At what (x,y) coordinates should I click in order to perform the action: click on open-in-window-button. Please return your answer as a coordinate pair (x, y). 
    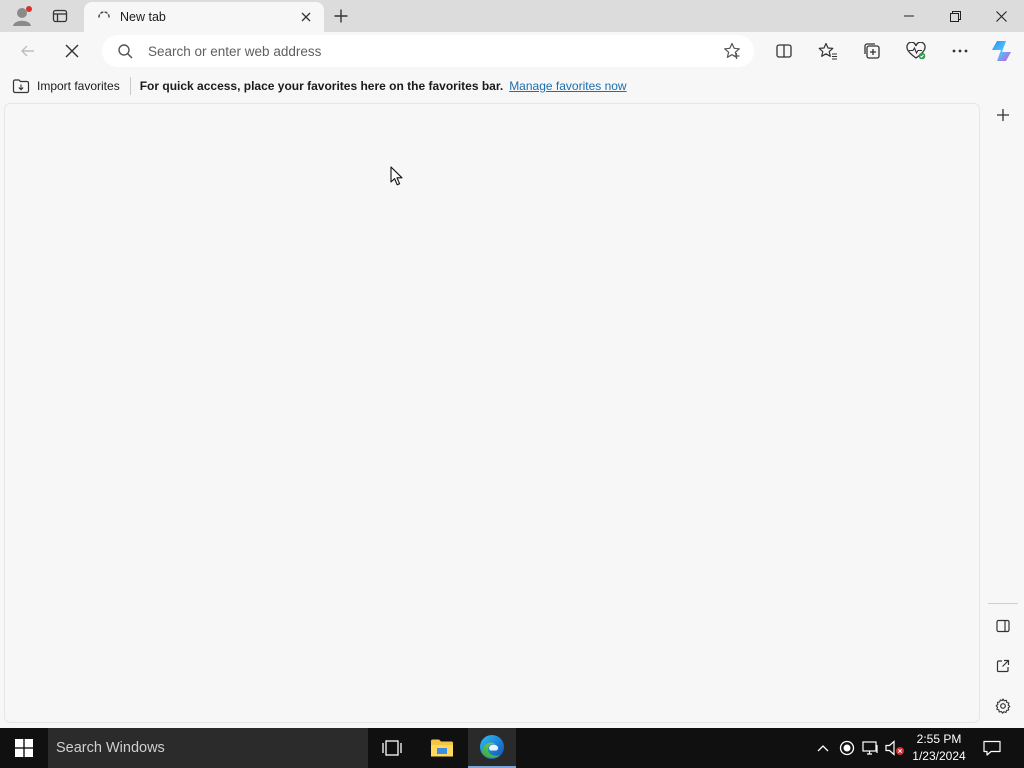
    Looking at the image, I should click on (1003, 666).